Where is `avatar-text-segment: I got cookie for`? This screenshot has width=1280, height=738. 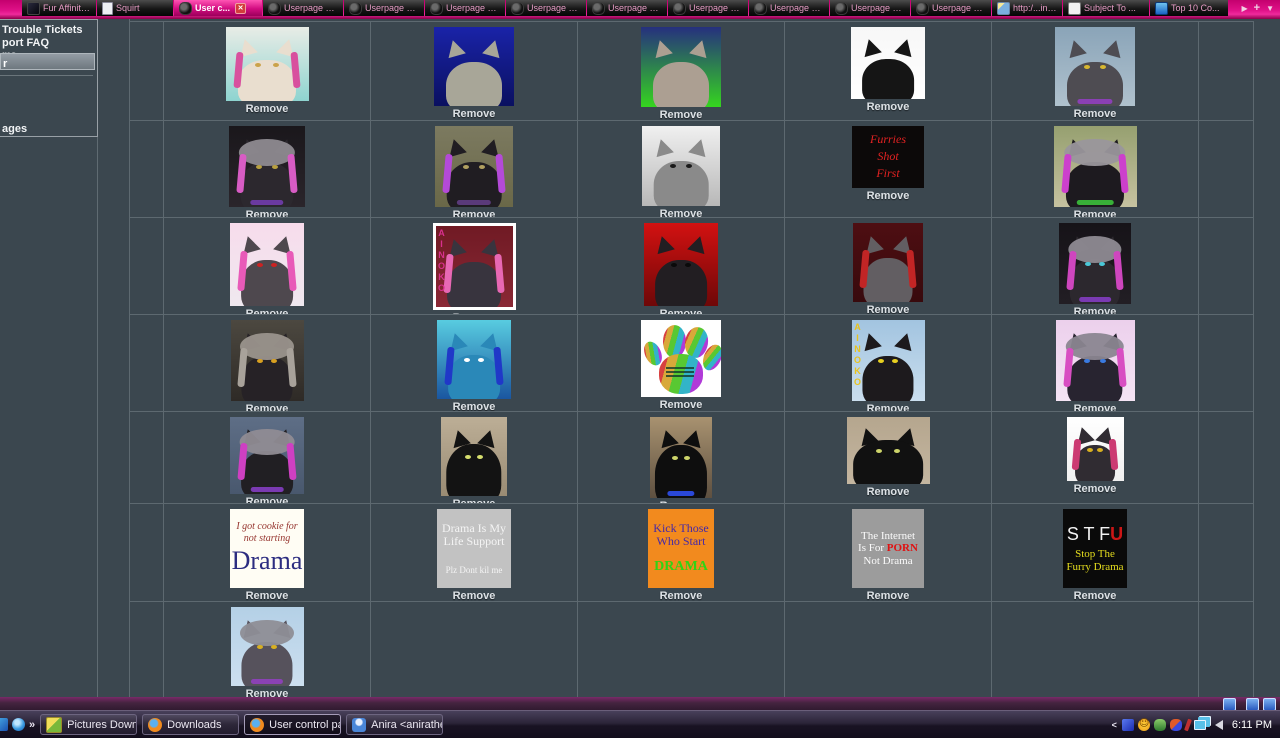
avatar-text-segment: I got cookie for is located at coordinates (267, 527).